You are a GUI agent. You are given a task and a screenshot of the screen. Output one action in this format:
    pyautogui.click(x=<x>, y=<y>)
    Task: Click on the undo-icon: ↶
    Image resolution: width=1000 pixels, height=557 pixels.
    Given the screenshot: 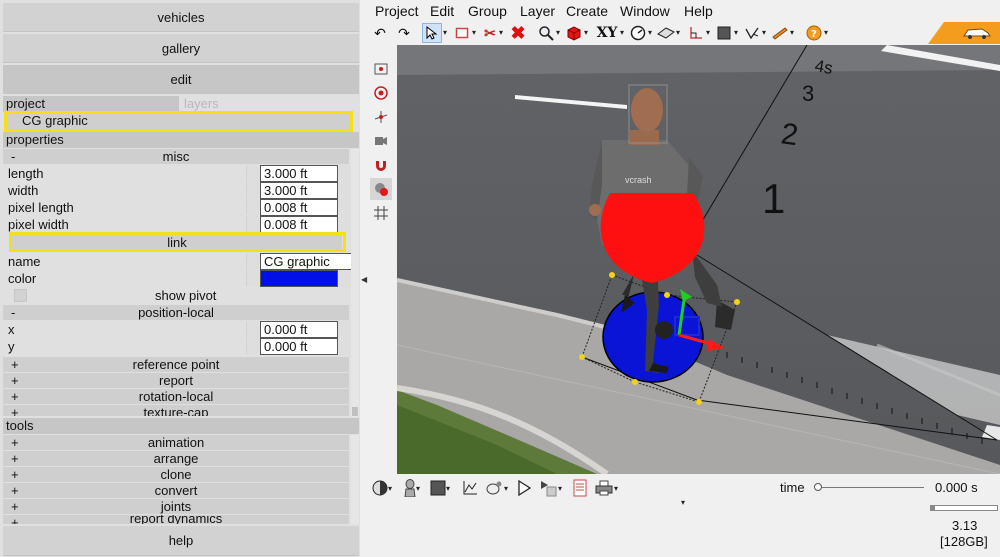 What is the action you would take?
    pyautogui.click(x=380, y=33)
    